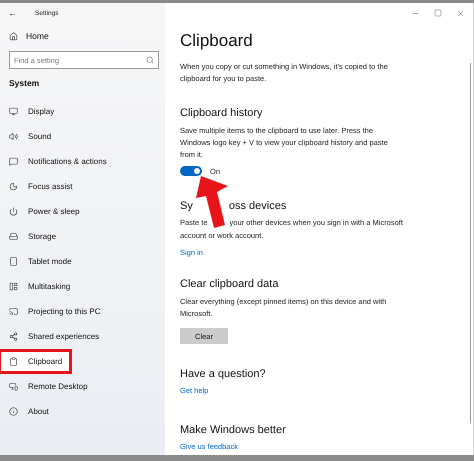 The image size is (474, 461). Describe the element at coordinates (223, 374) in the screenshot. I see `section-heading: Have a question?` at that location.